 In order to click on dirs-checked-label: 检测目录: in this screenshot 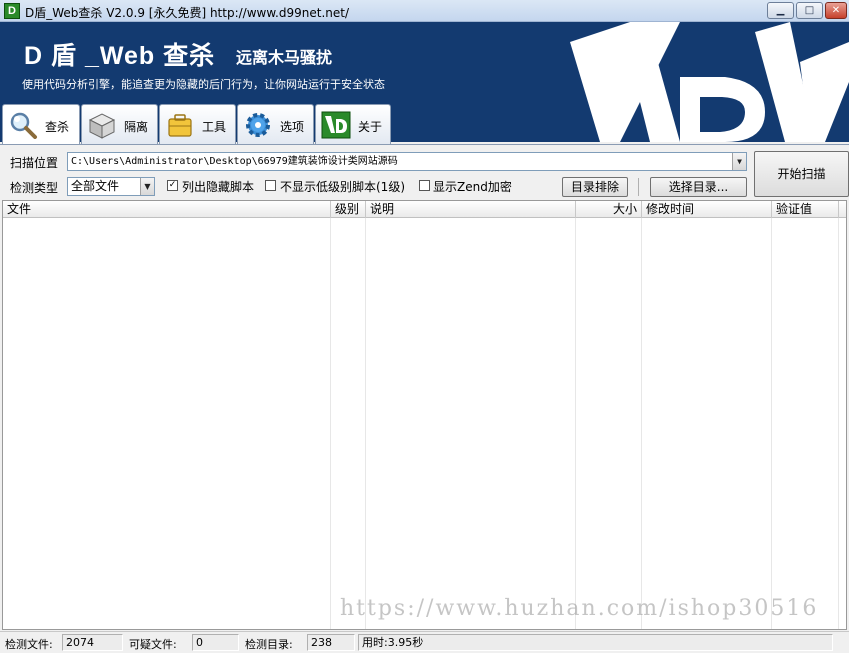, I will do `click(269, 644)`.